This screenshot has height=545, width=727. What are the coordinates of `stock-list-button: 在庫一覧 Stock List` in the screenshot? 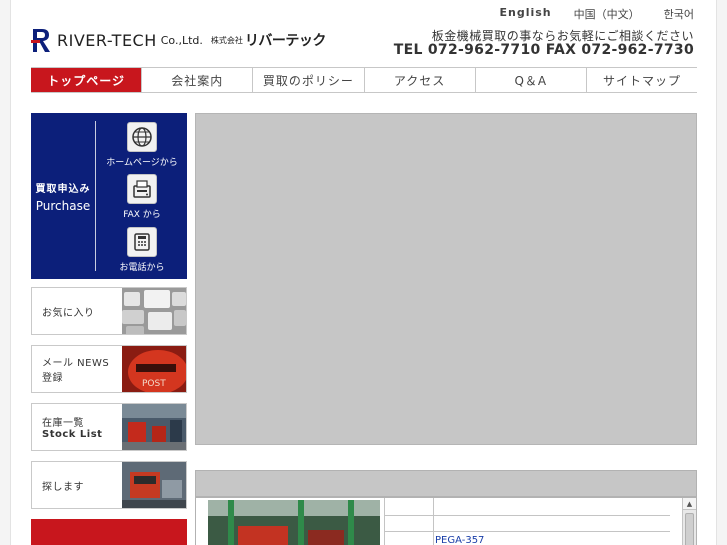 It's located at (109, 427).